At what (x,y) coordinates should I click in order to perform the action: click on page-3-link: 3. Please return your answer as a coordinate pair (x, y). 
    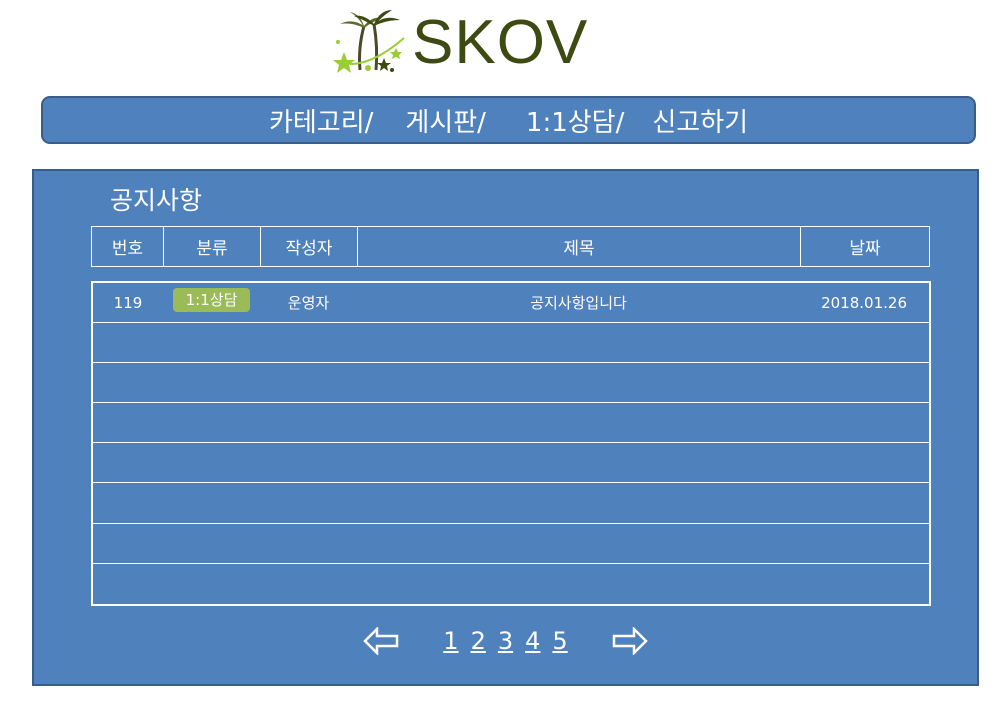
    Looking at the image, I should click on (505, 641).